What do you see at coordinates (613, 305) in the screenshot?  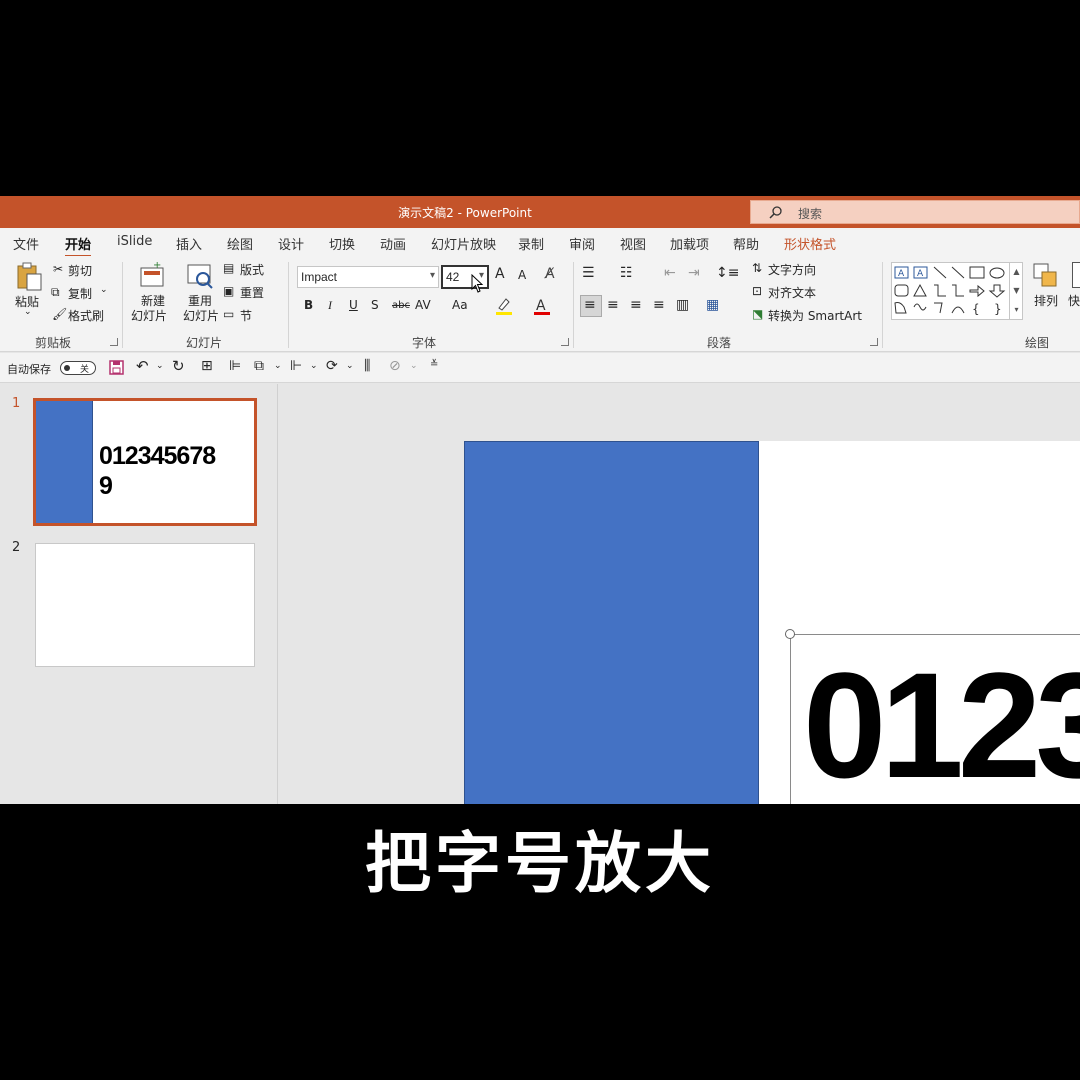 I see `align-center-icon: ≡` at bounding box center [613, 305].